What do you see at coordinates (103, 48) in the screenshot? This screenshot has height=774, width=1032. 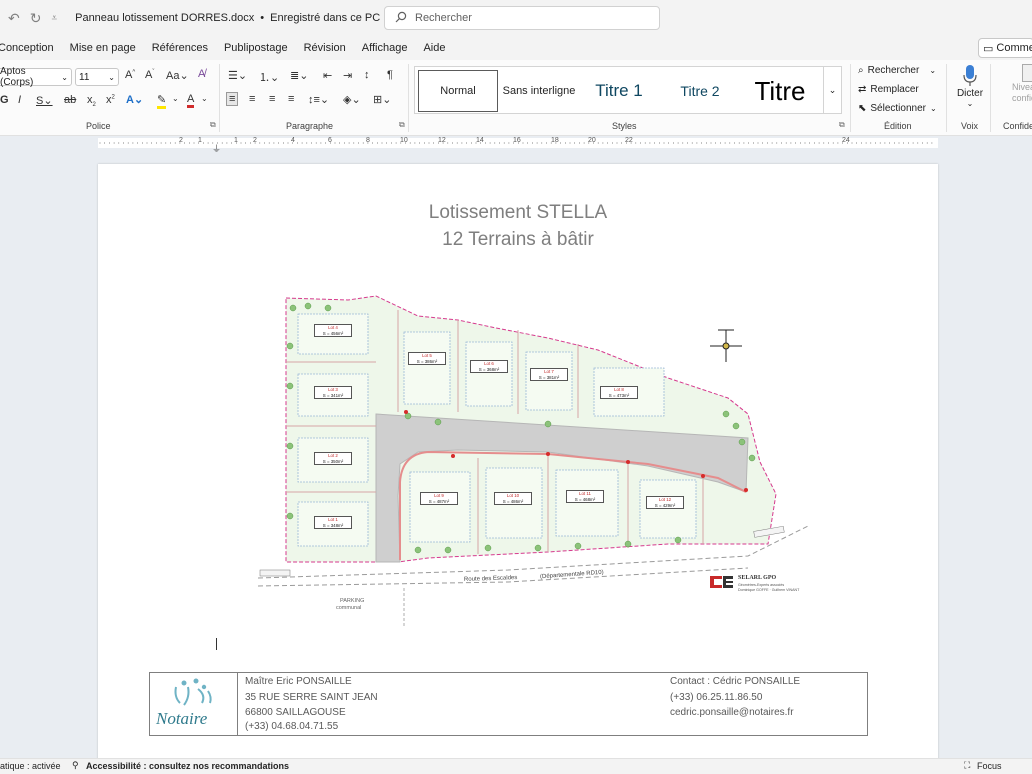 I see `tab-mise-en-page: Mise en page` at bounding box center [103, 48].